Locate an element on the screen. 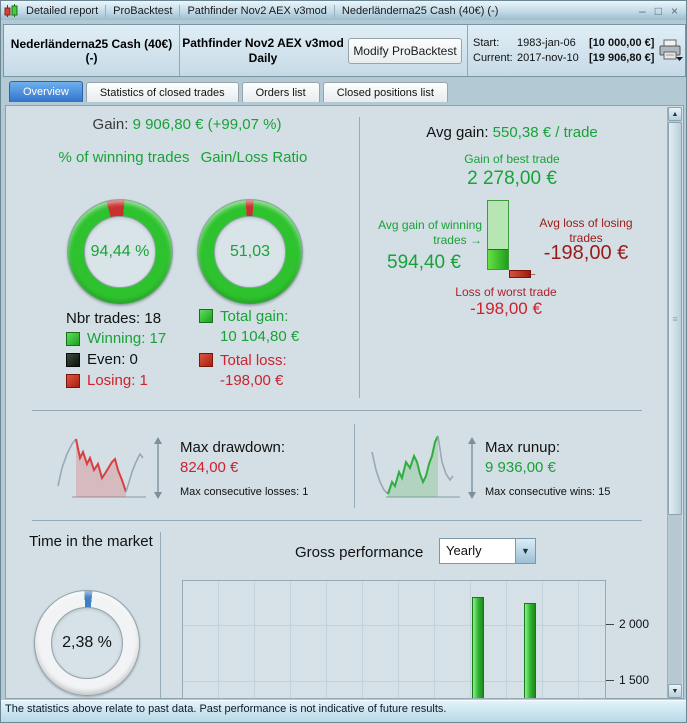  maximize-button: □ is located at coordinates (658, 11).